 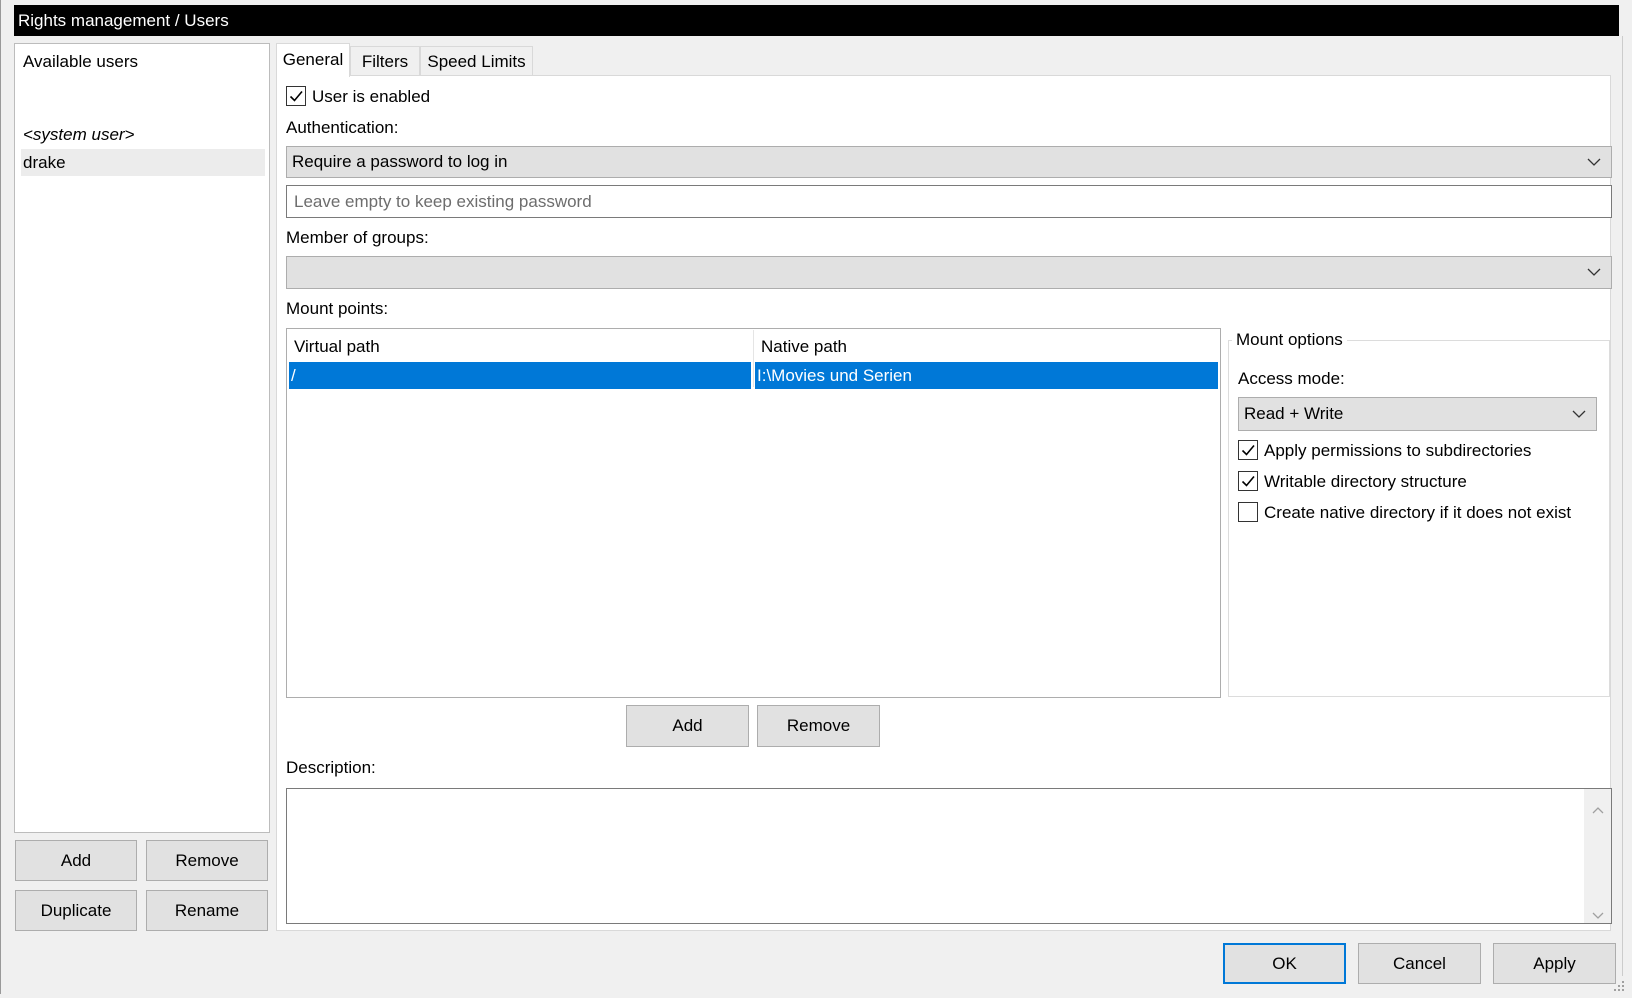 What do you see at coordinates (1291, 378) in the screenshot?
I see `access-mode-label: Access mode:` at bounding box center [1291, 378].